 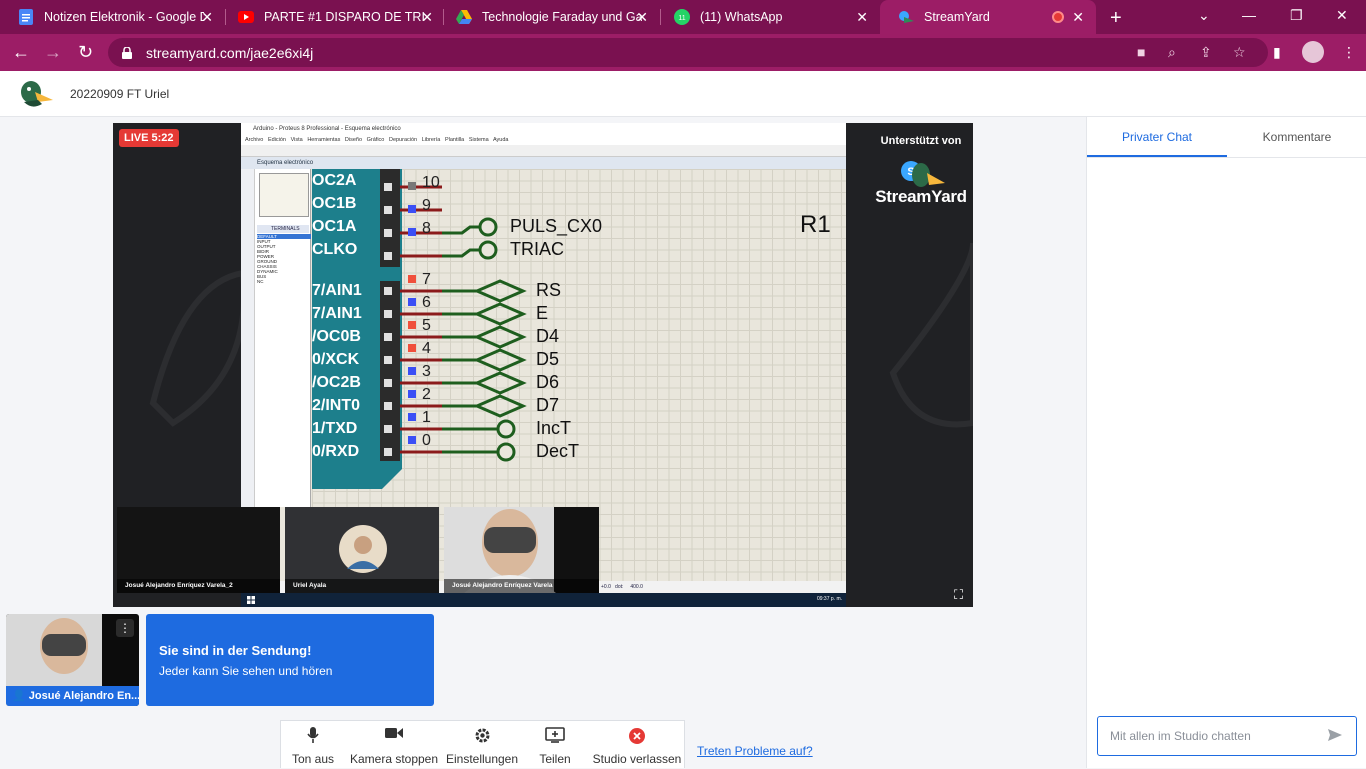 I want to click on send-icon, so click(x=1335, y=735).